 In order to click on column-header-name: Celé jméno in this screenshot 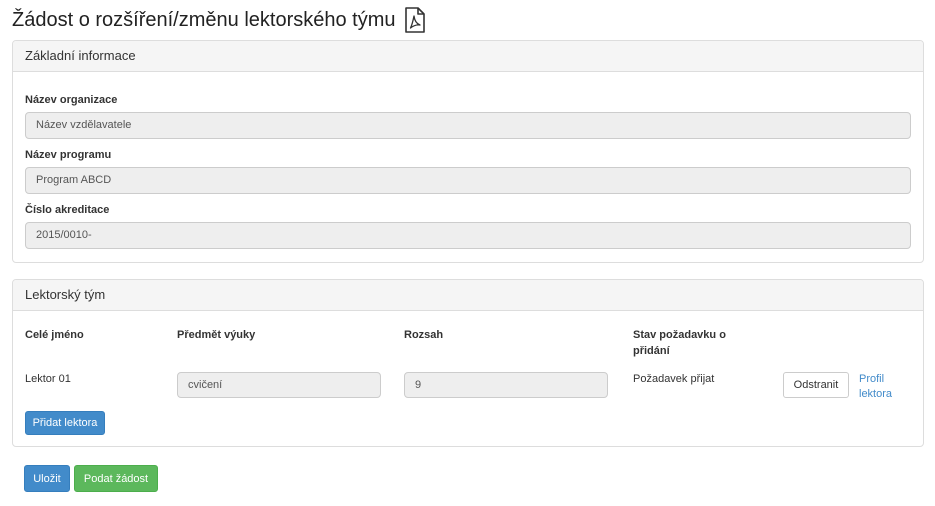, I will do `click(54, 335)`.